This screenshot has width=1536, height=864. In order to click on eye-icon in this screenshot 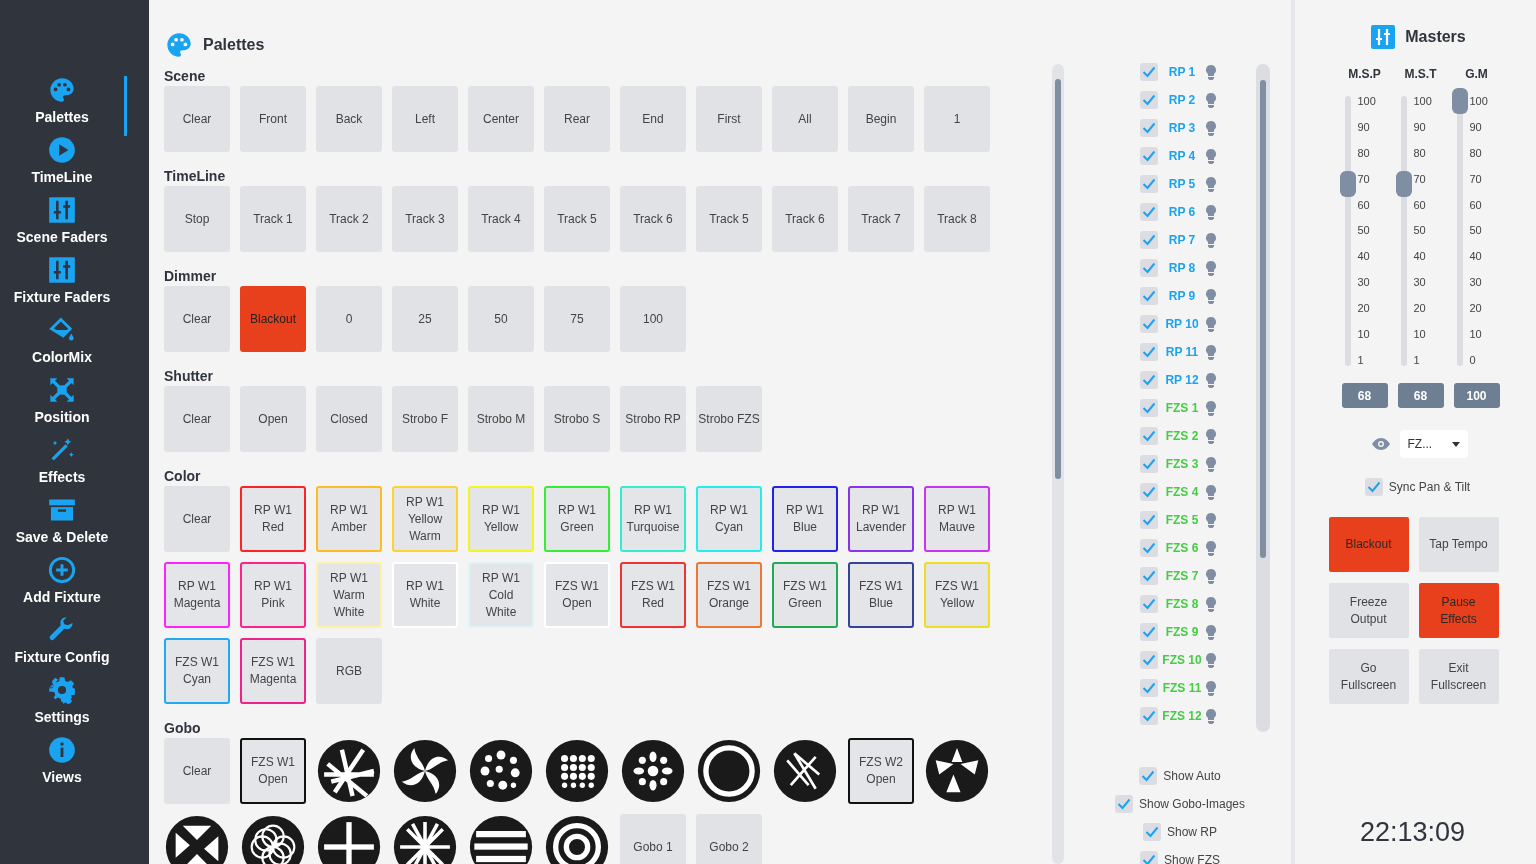, I will do `click(1380, 444)`.